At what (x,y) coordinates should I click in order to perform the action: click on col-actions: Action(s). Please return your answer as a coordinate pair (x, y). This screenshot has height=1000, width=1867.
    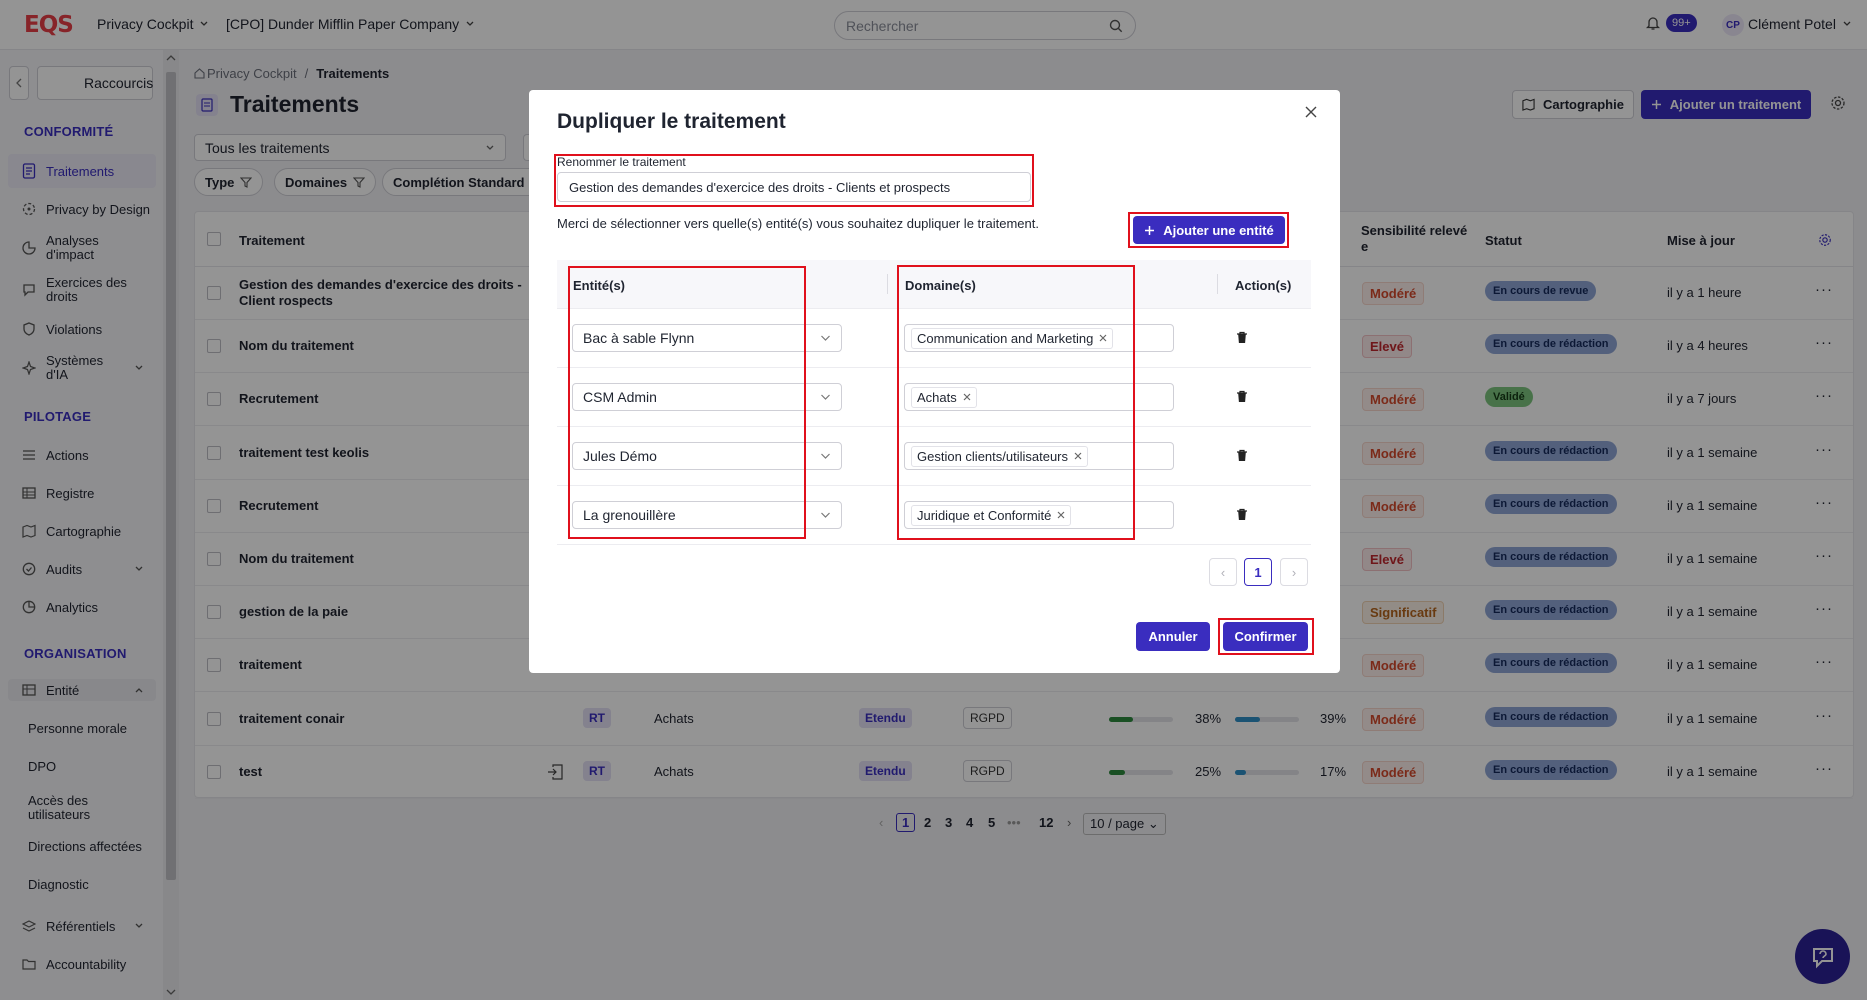
    Looking at the image, I should click on (1263, 285).